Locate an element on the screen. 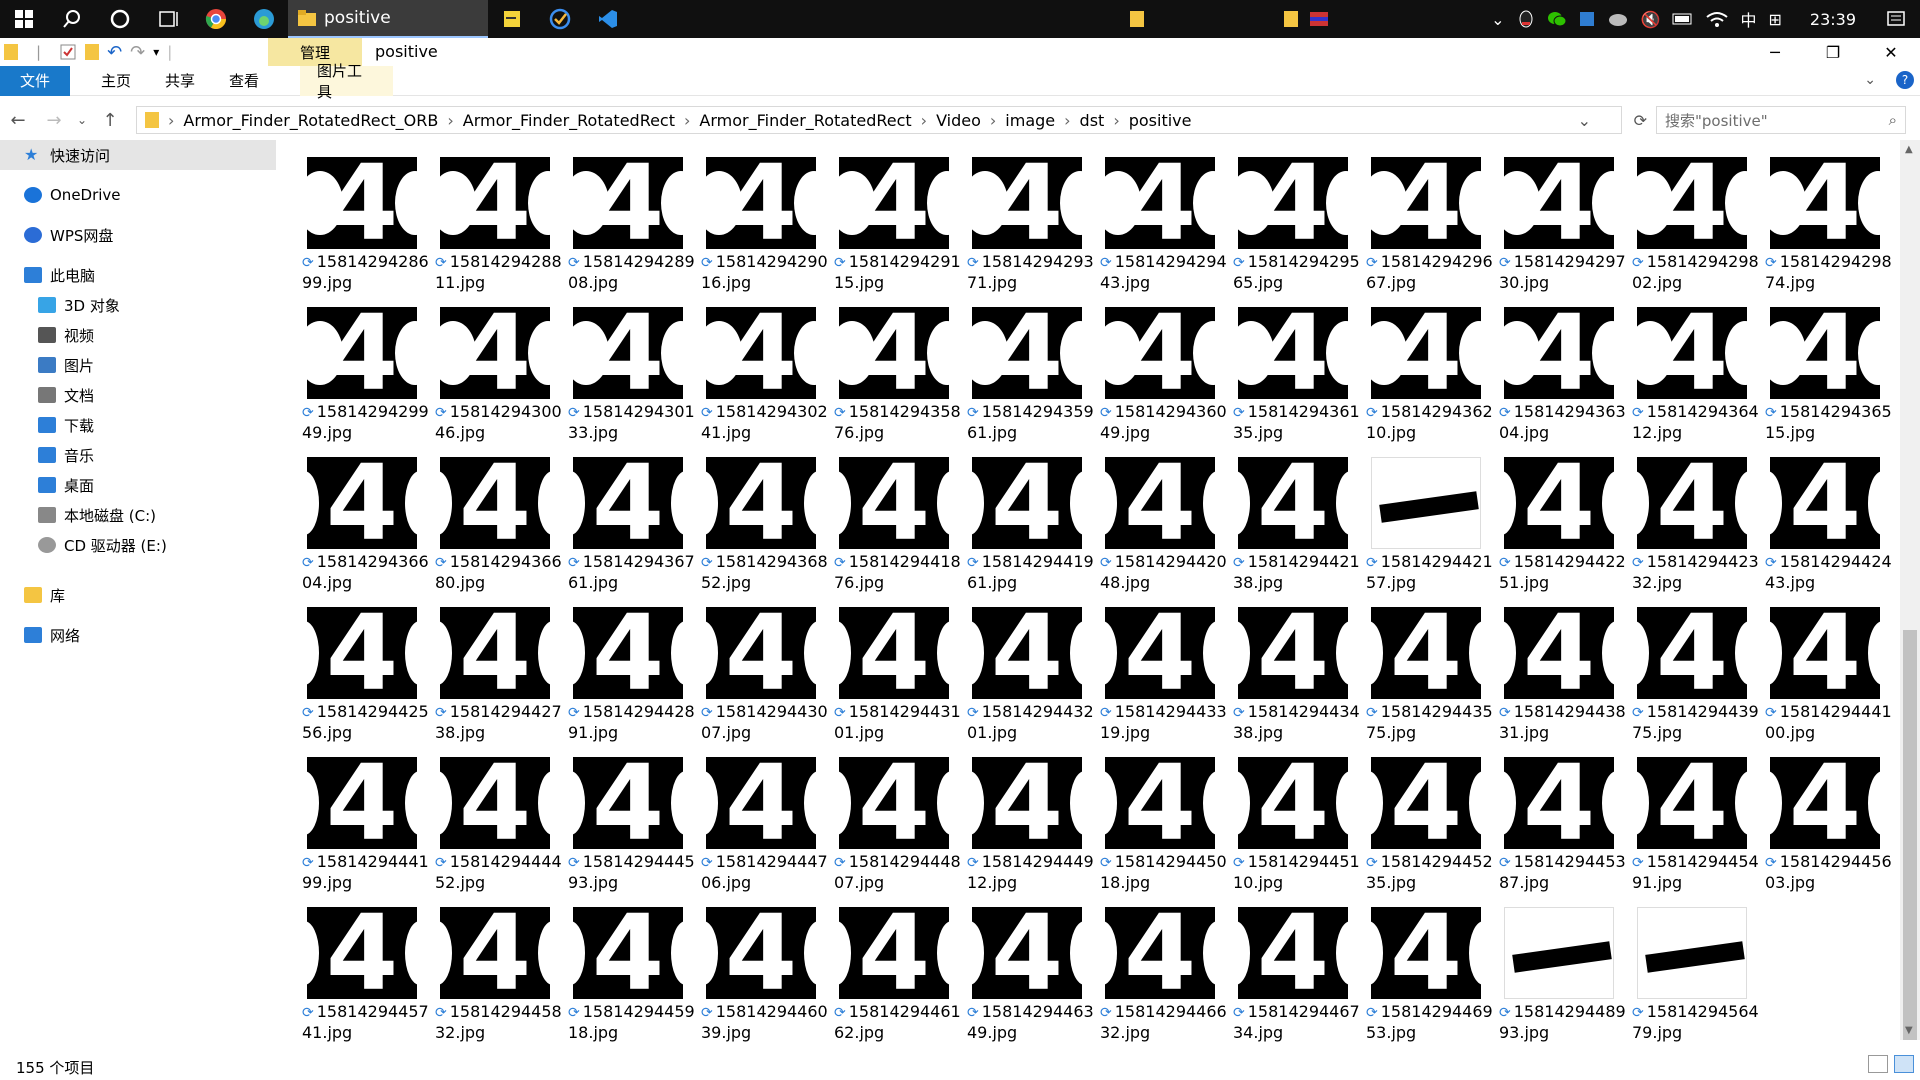 The width and height of the screenshot is (1920, 1080). start-button is located at coordinates (24, 19).